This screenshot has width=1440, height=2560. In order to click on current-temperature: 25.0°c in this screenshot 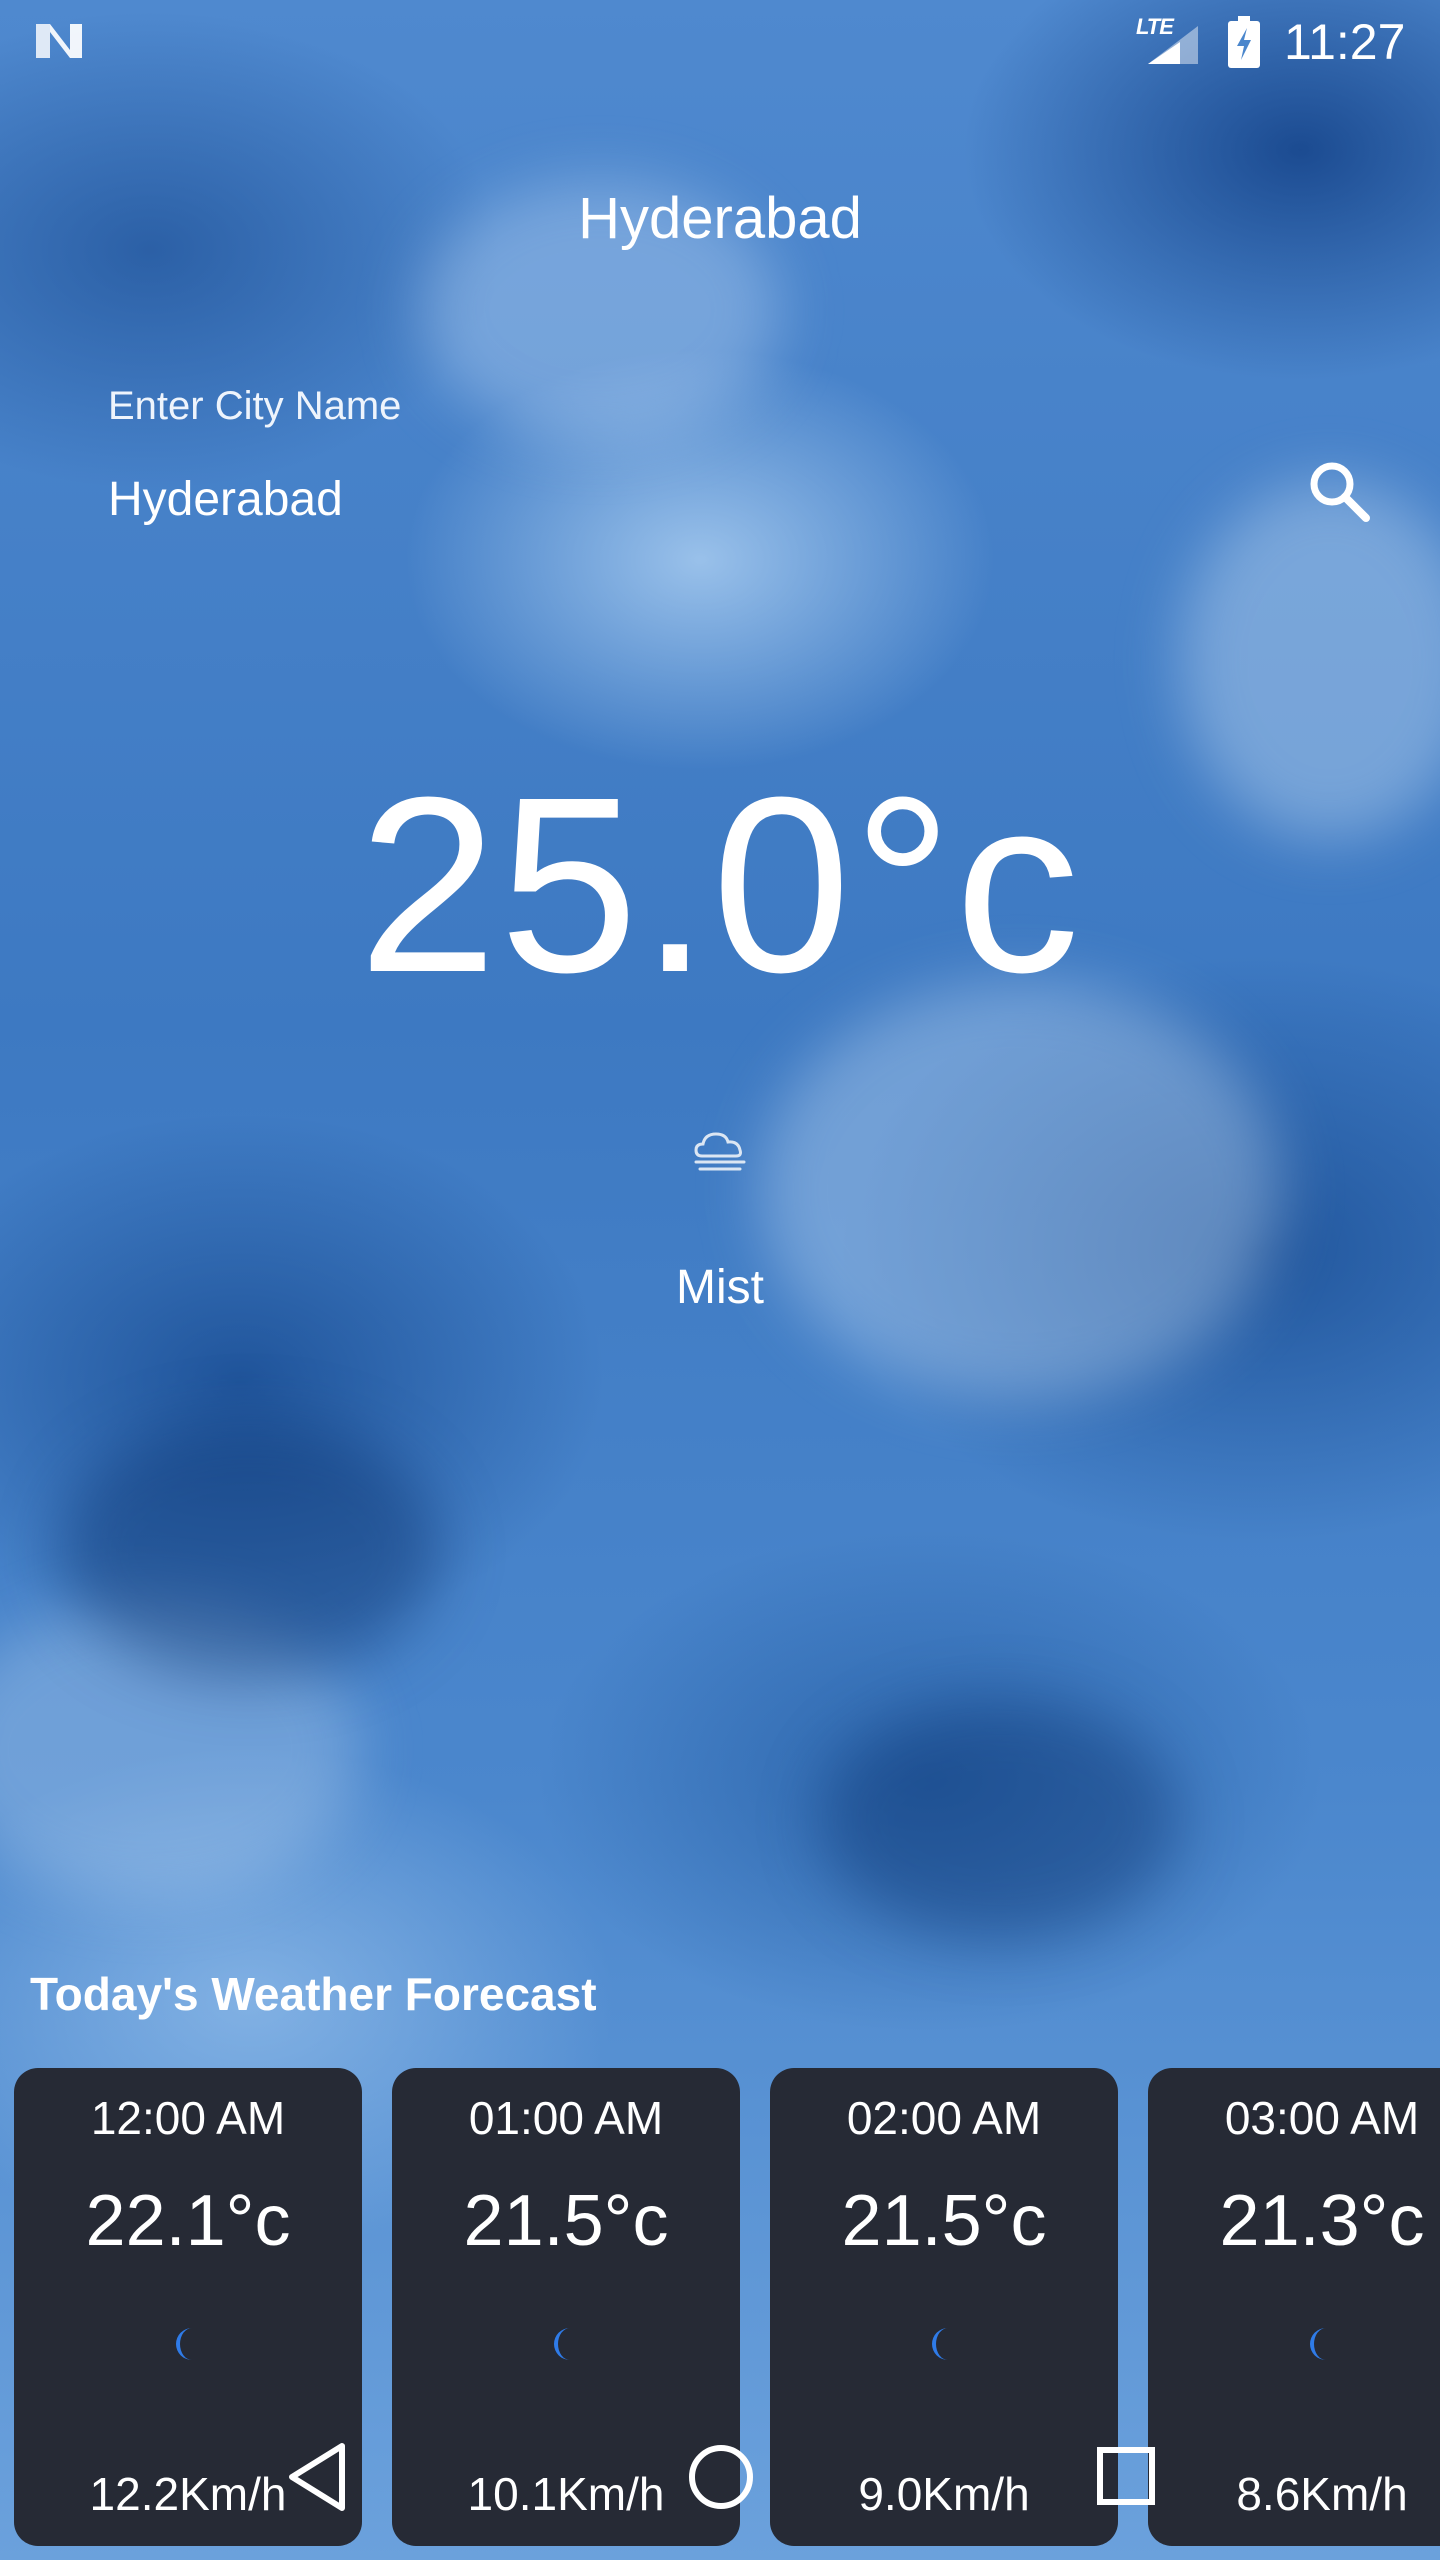, I will do `click(720, 884)`.